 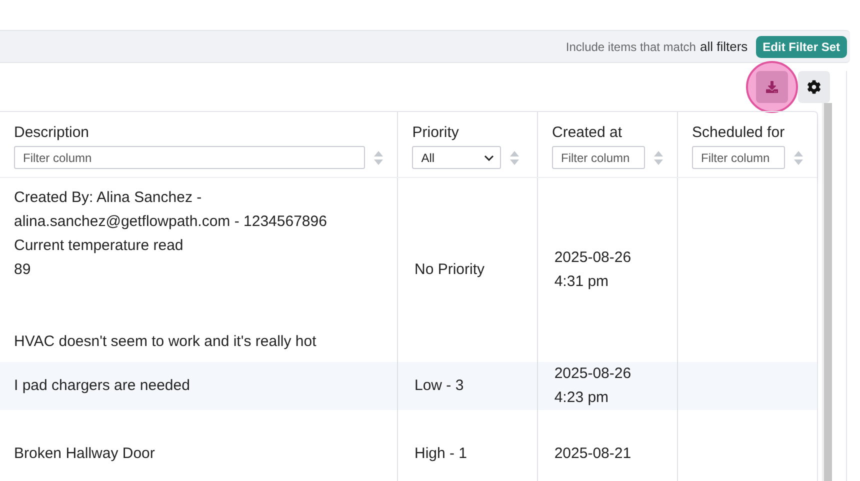 I want to click on column-header: Description, so click(x=52, y=133).